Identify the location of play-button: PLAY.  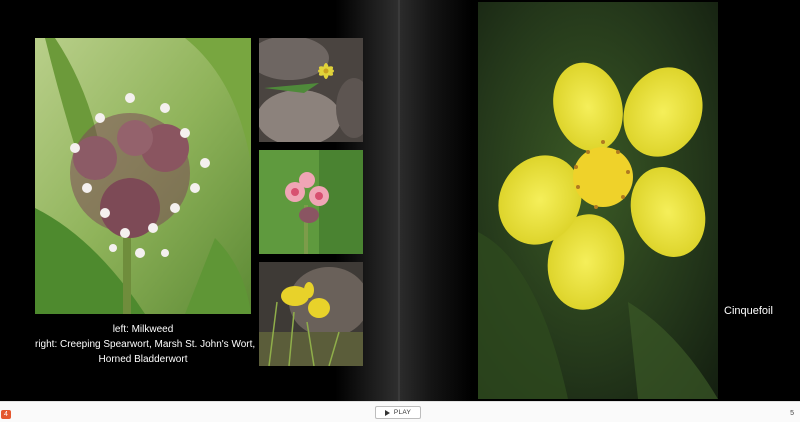
(398, 412).